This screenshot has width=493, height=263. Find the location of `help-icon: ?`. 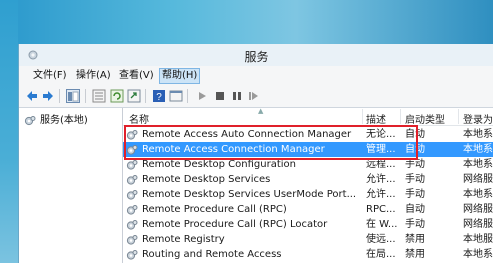

help-icon: ? is located at coordinates (159, 96).